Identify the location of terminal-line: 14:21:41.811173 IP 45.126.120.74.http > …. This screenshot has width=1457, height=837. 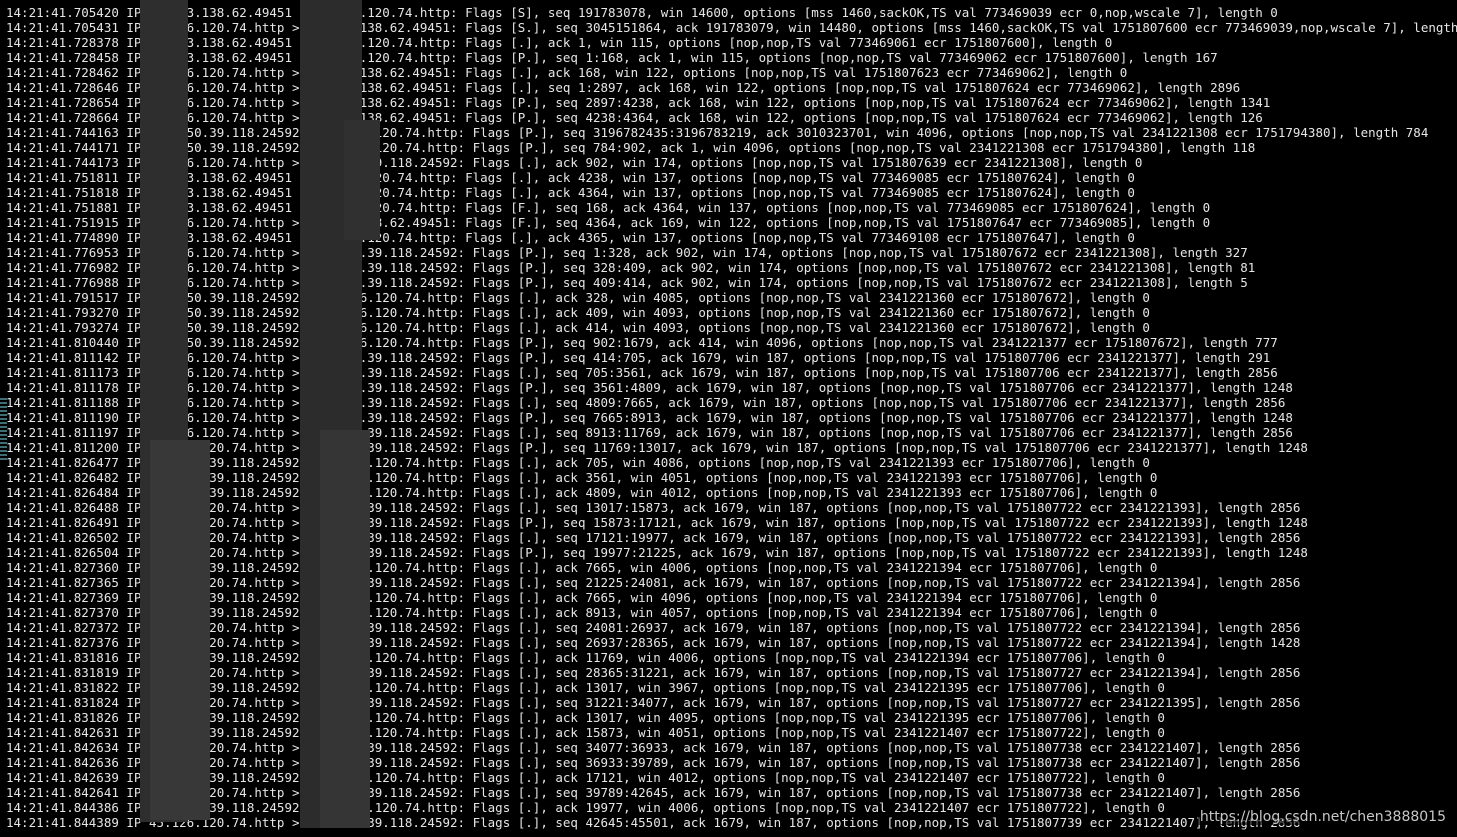
(642, 372).